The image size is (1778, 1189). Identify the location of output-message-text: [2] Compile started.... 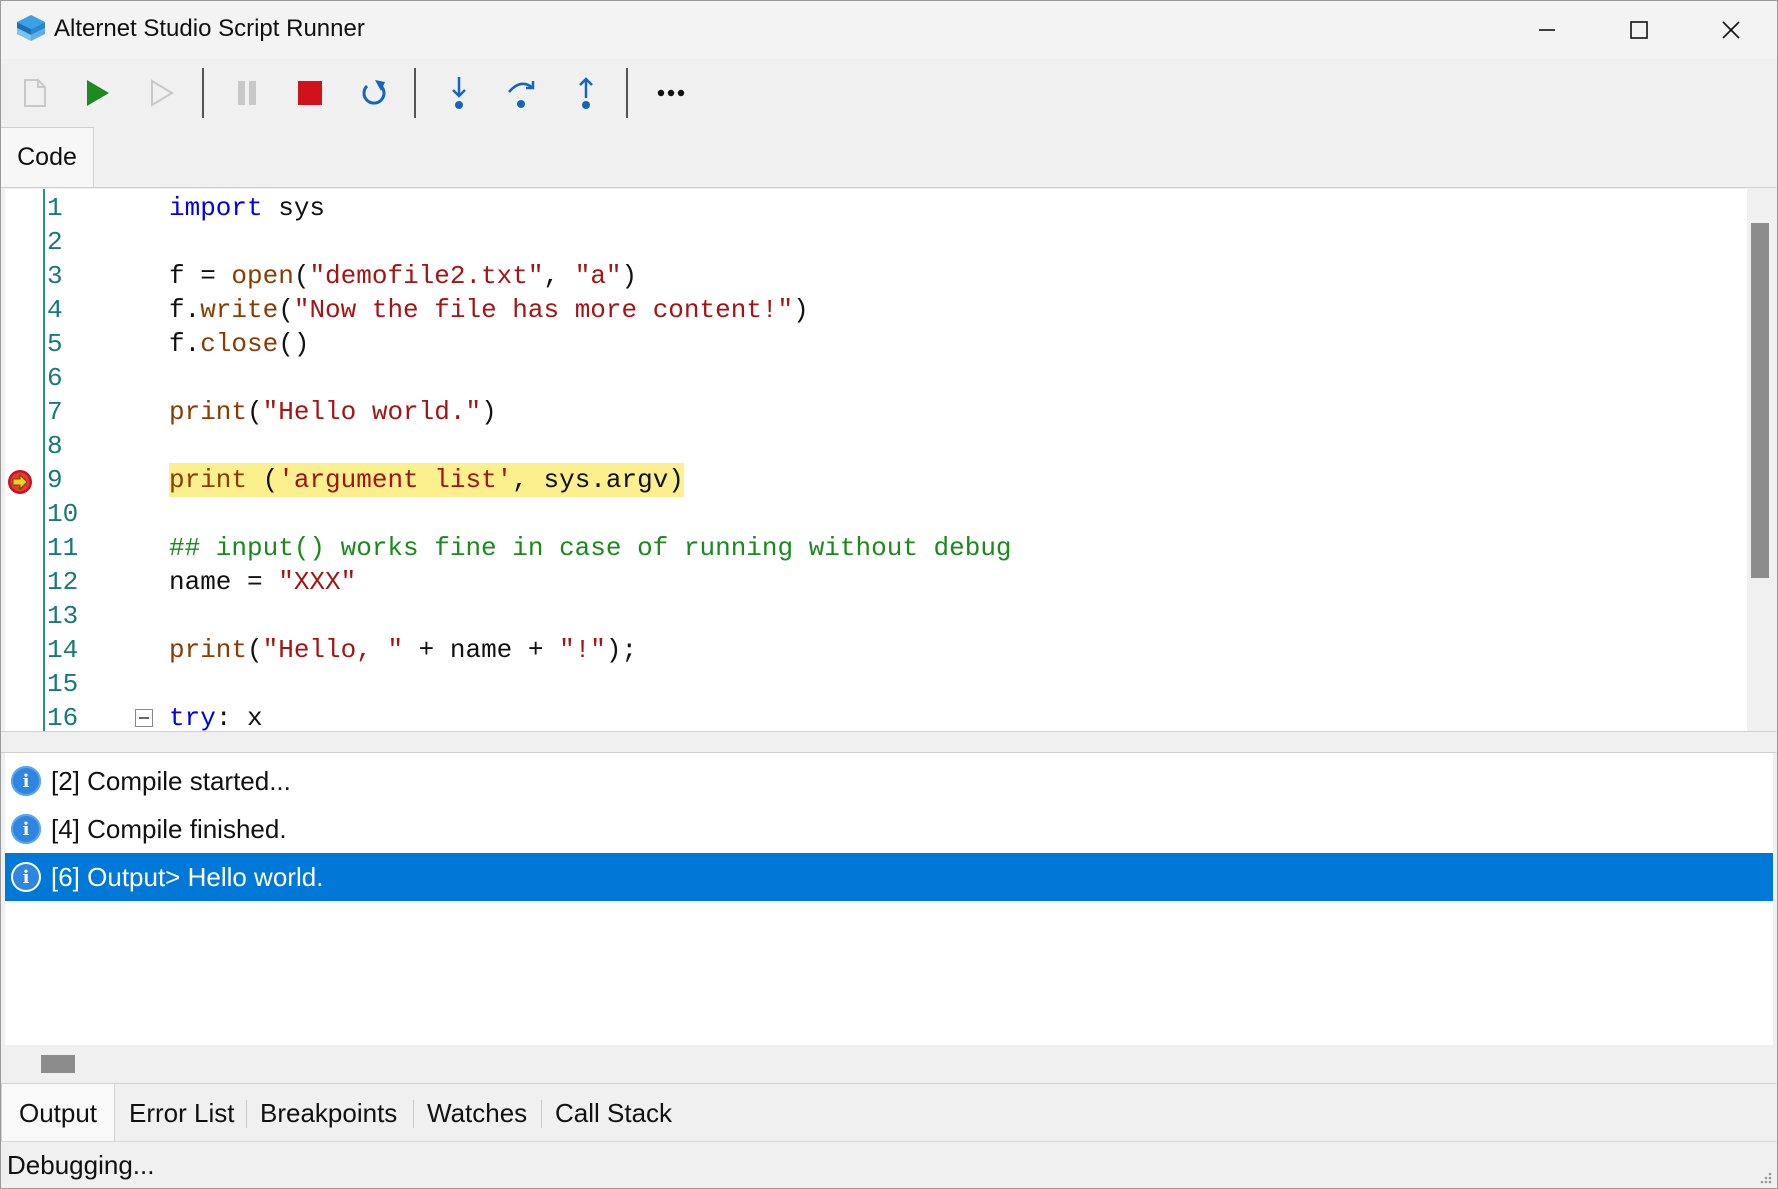
(171, 780).